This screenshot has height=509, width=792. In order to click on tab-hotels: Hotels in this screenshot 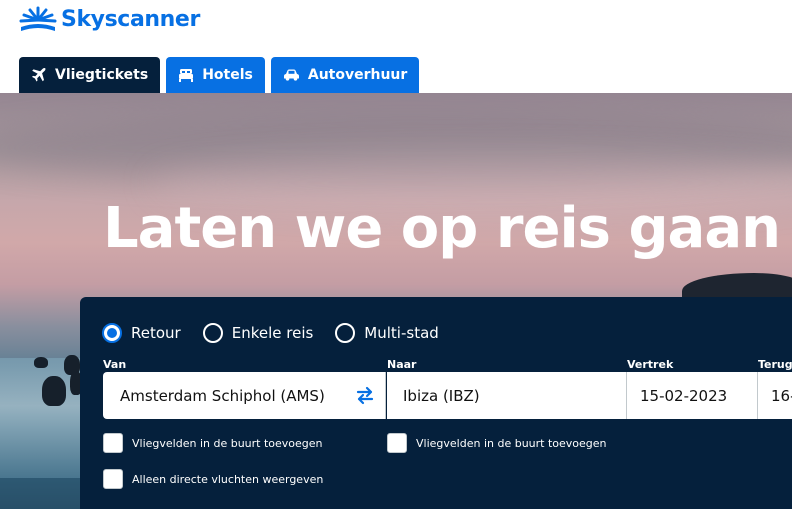, I will do `click(215, 75)`.